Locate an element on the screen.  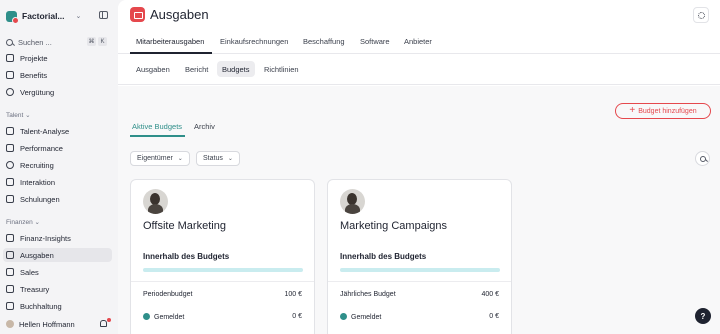
ledger-icon is located at coordinates (10, 306).